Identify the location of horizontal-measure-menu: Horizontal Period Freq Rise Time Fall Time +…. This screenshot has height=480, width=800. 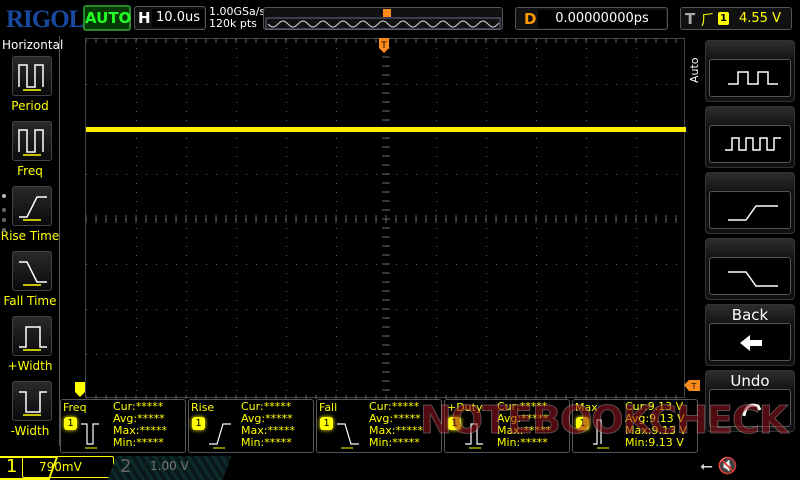
(32, 241).